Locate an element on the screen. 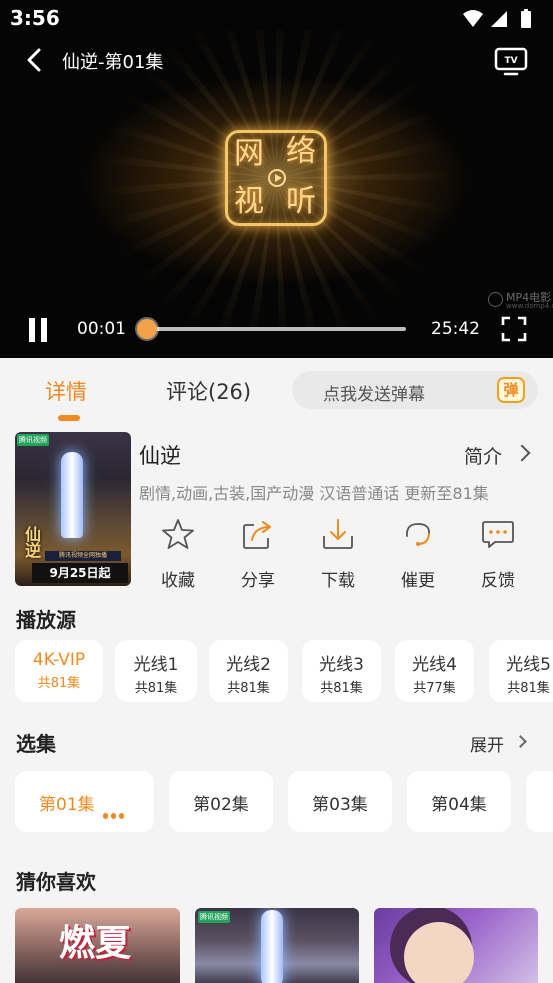 This screenshot has width=553, height=983. favorite-button: 收藏 is located at coordinates (178, 553).